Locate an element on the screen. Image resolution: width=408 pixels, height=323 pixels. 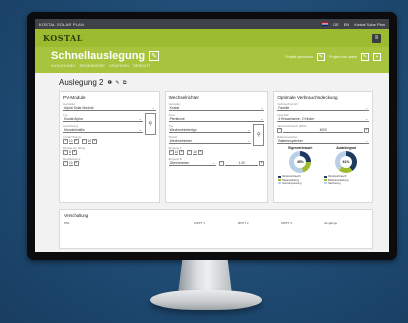
donut-center-label: 45% is located at coordinates (300, 162).